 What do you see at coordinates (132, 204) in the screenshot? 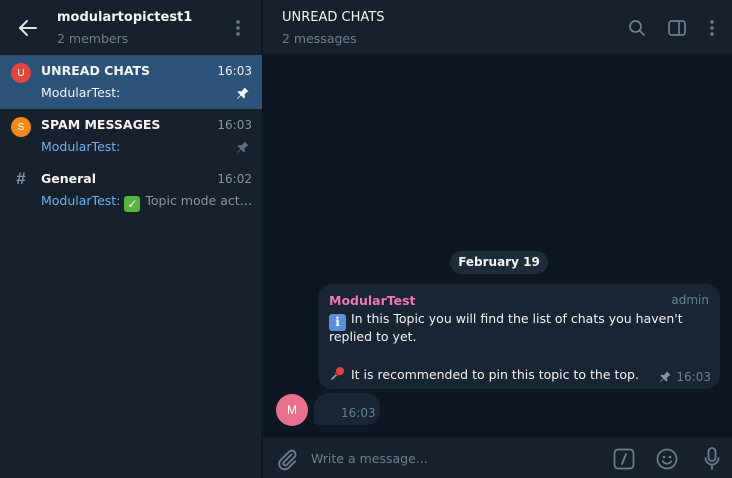
I see `check-mark-icon: ✓` at bounding box center [132, 204].